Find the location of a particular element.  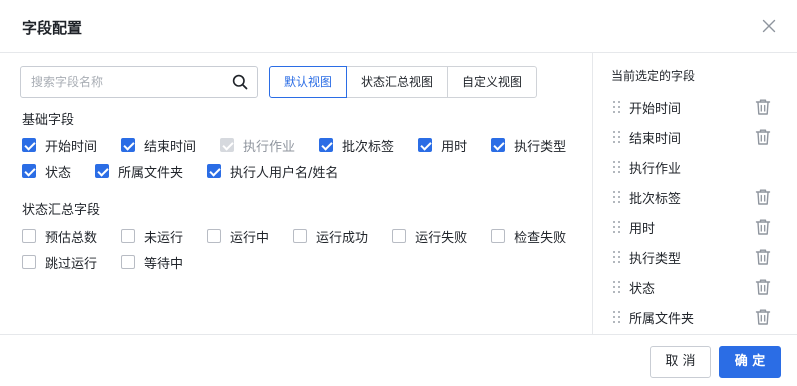

field-checkbox: 检查失败 is located at coordinates (529, 236).